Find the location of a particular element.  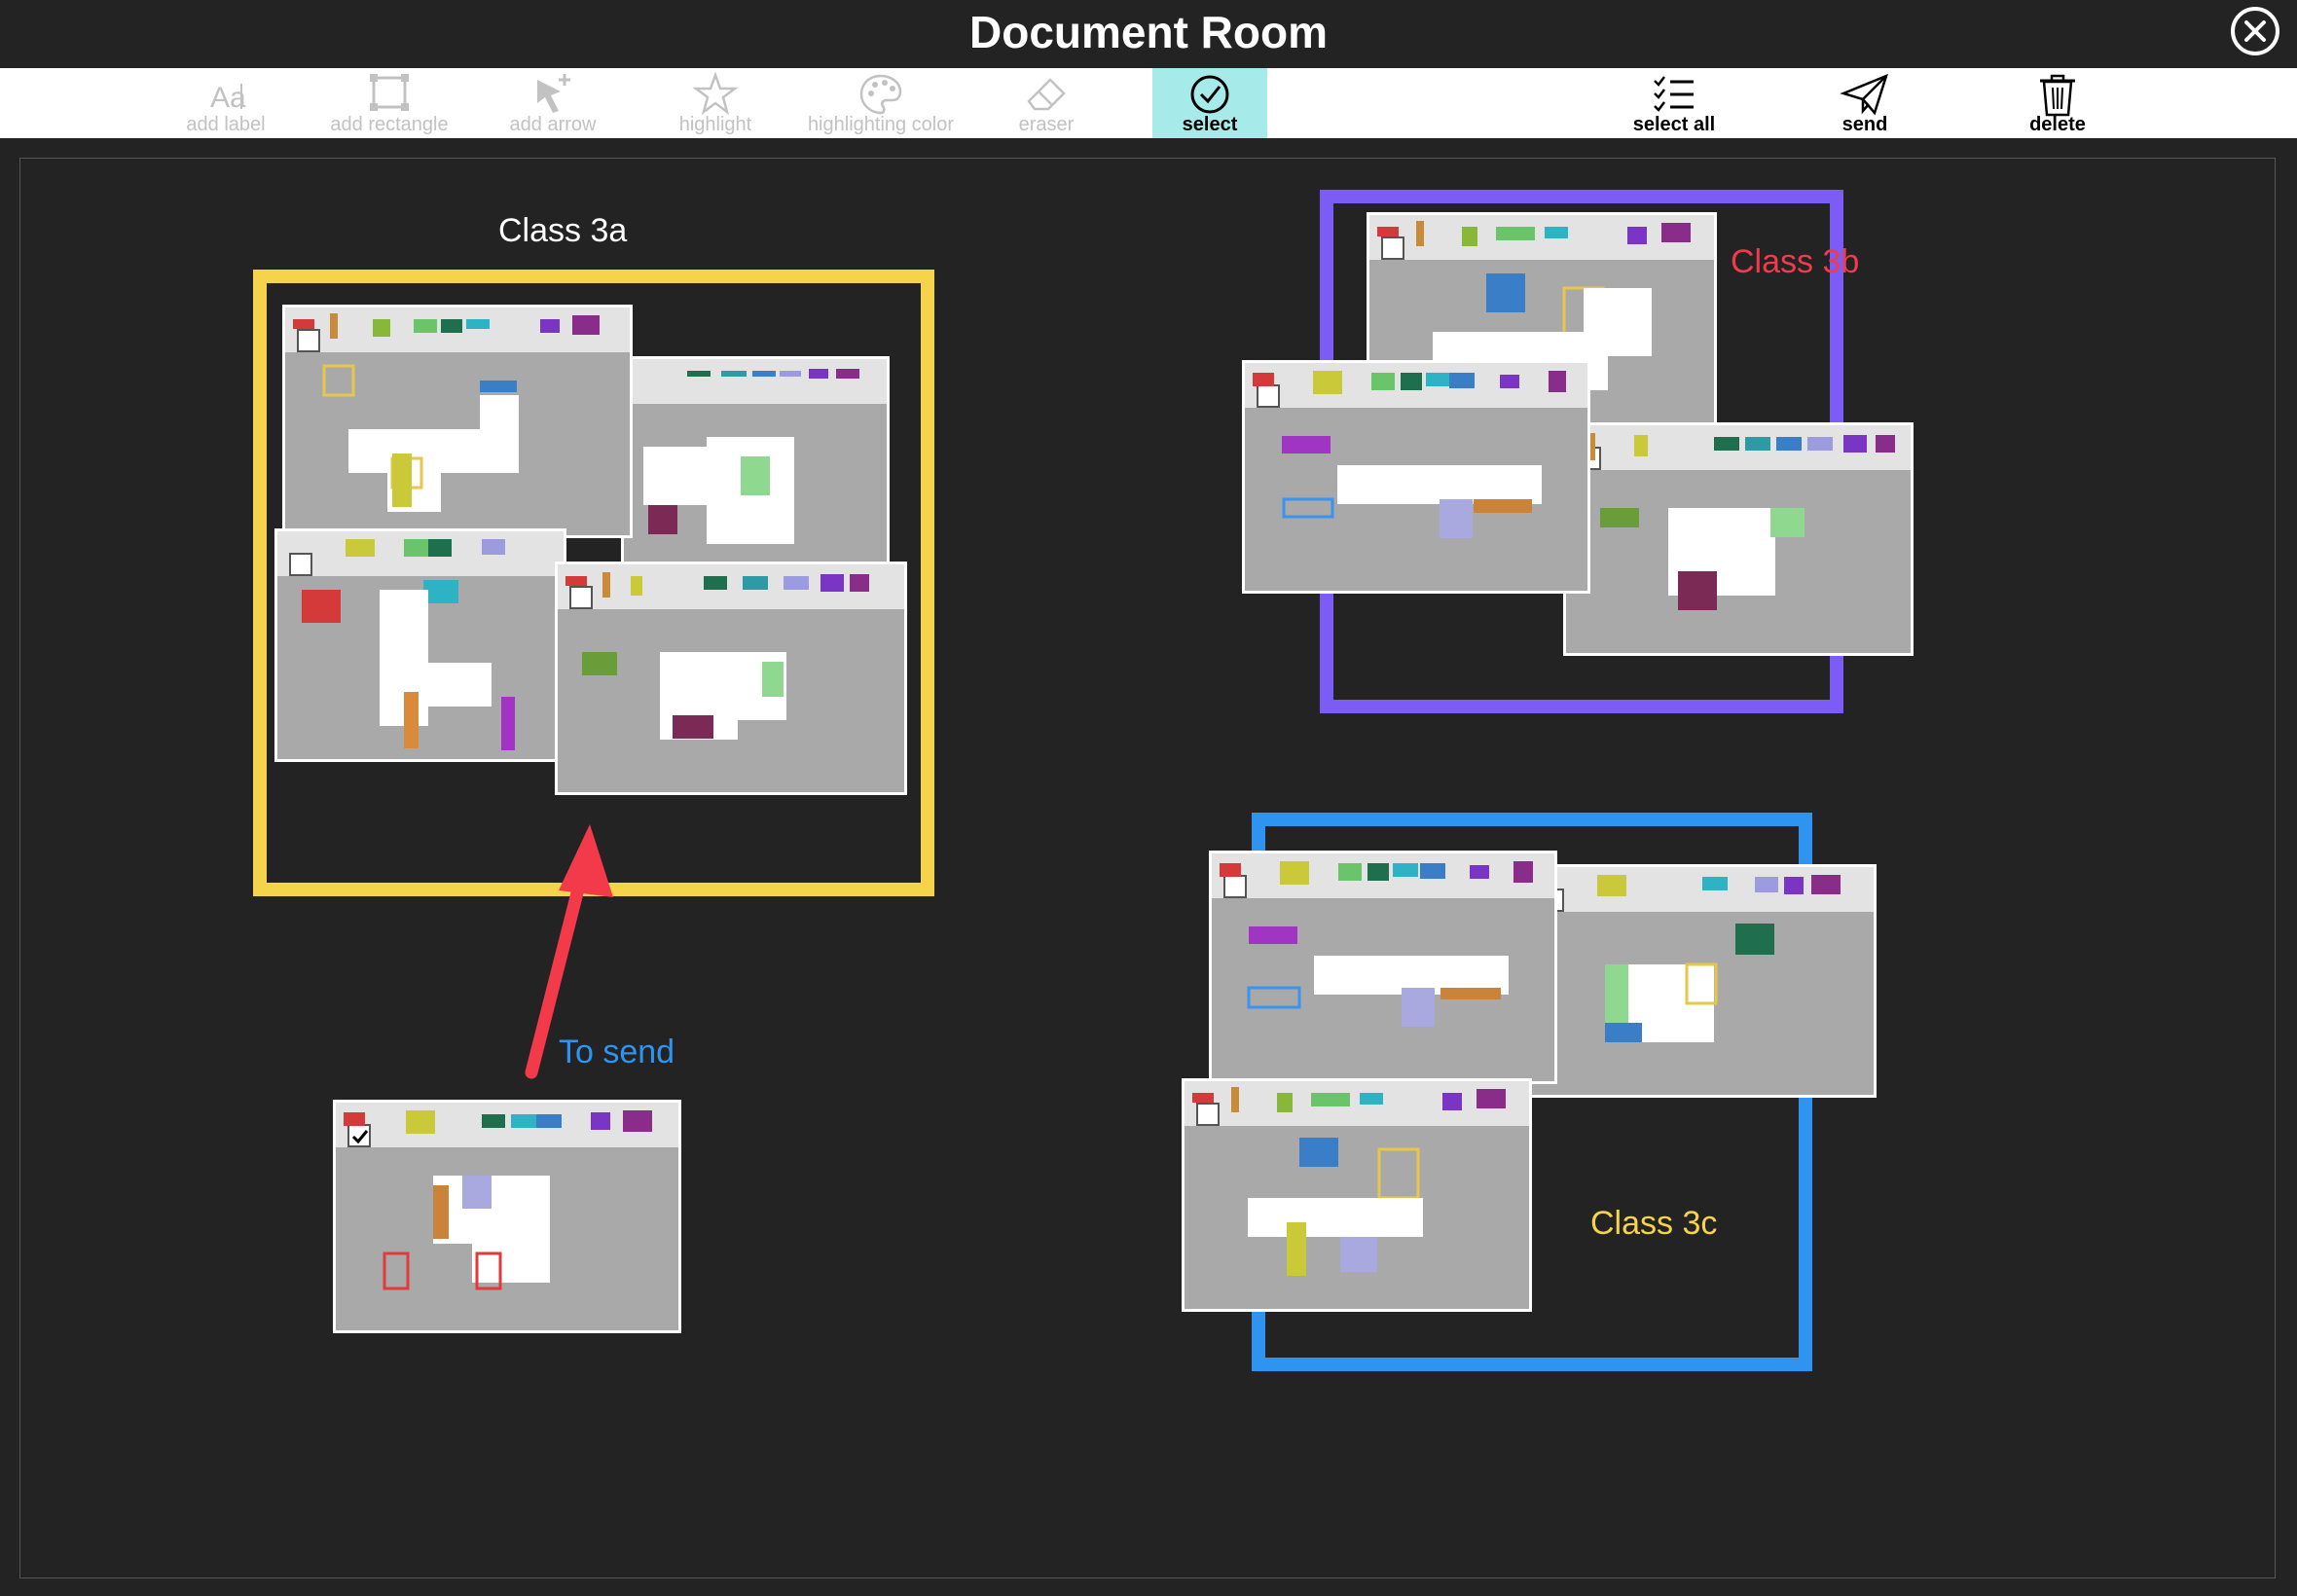

rectangle-icon is located at coordinates (389, 92).